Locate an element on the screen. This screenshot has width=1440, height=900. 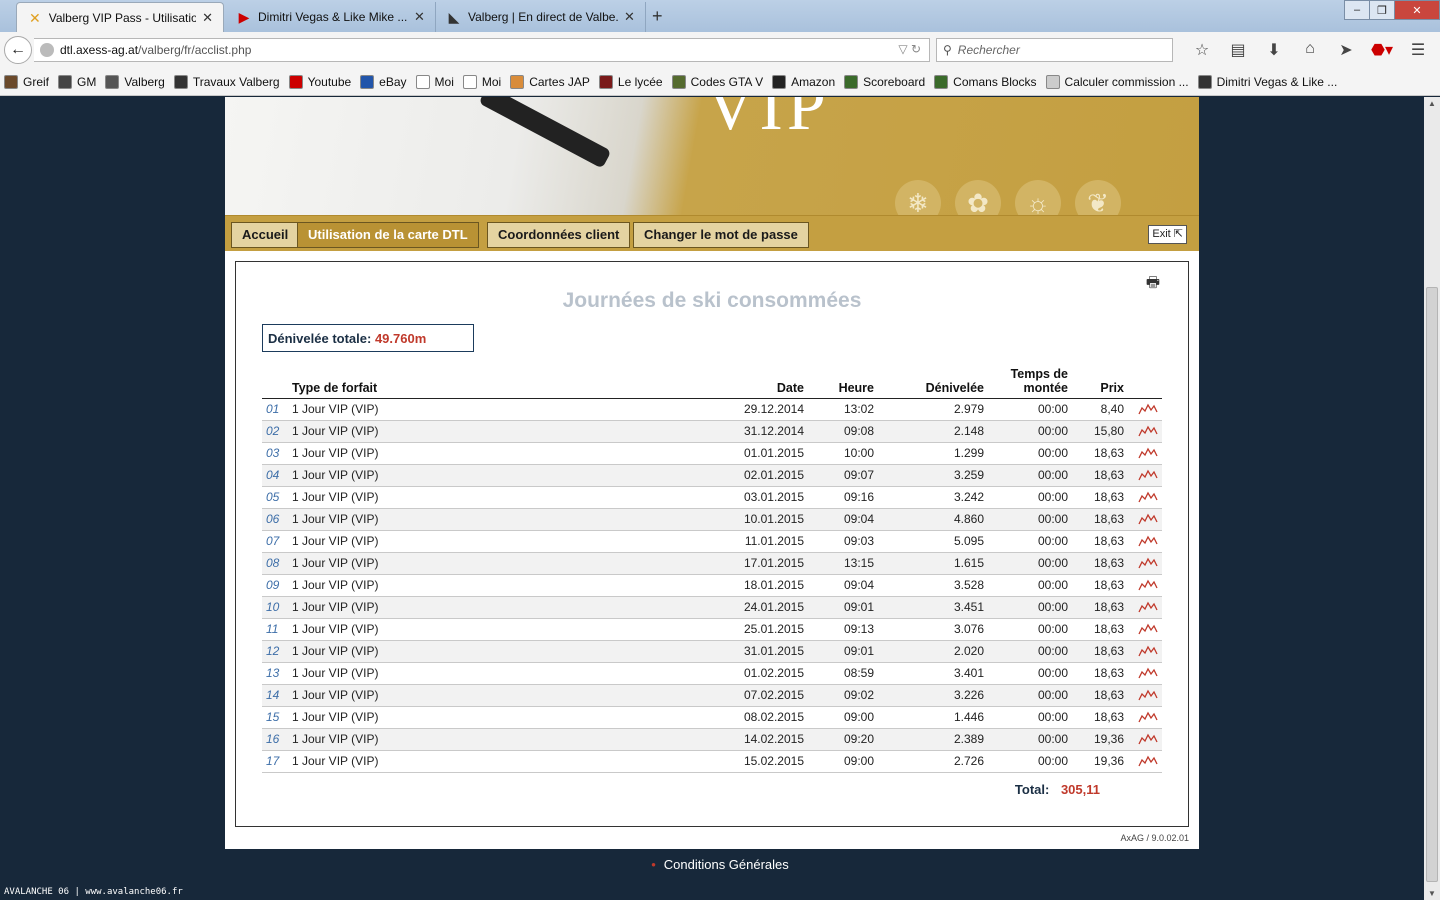
home-icon: ⌂ is located at coordinates (1310, 50).